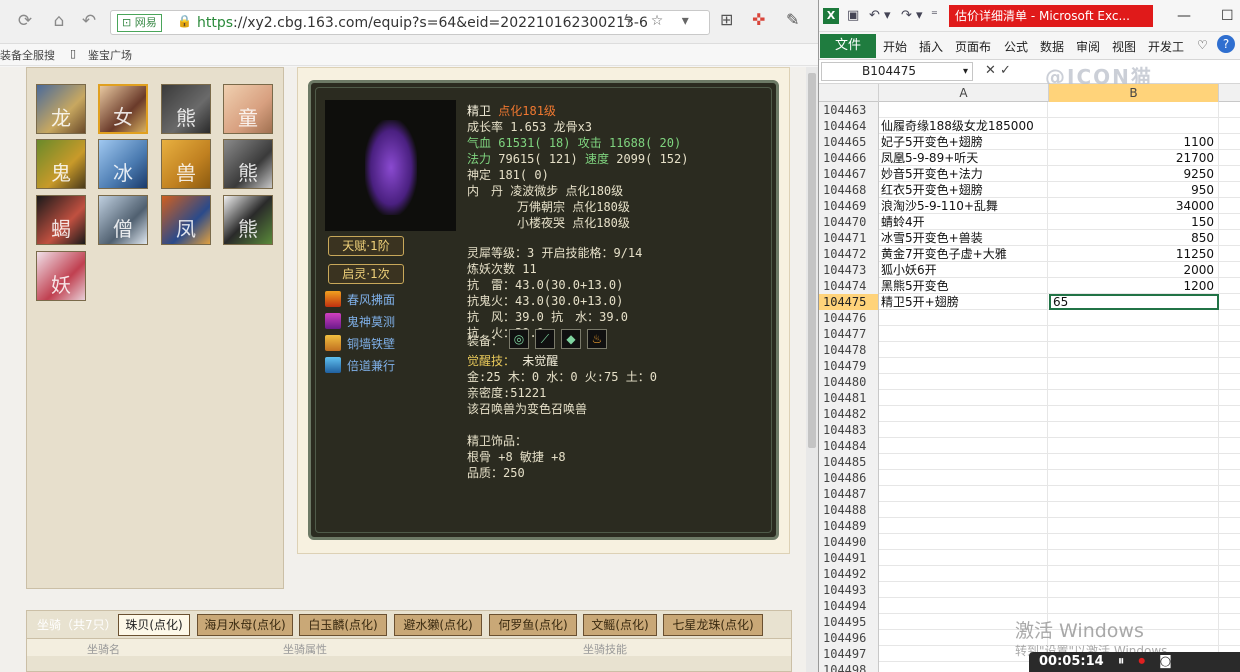  What do you see at coordinates (963, 302) in the screenshot?
I see `cell-a: 精卫5开+翅膀` at bounding box center [963, 302].